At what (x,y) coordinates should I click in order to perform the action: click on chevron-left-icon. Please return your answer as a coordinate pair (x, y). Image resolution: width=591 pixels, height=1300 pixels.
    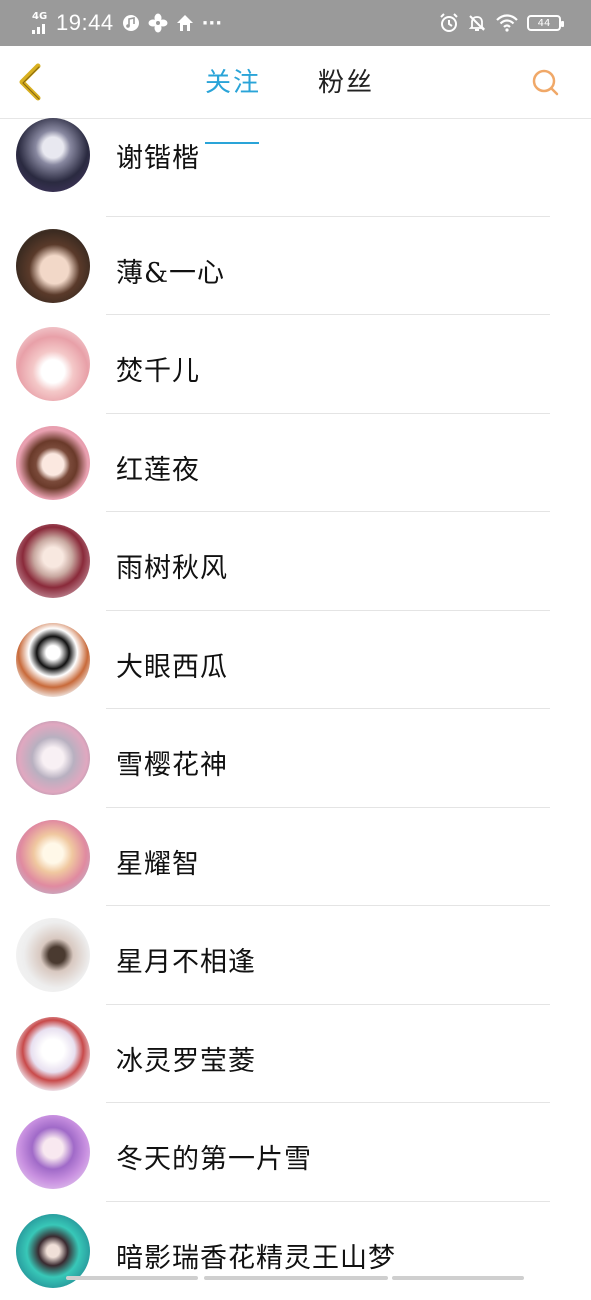
    Looking at the image, I should click on (31, 82).